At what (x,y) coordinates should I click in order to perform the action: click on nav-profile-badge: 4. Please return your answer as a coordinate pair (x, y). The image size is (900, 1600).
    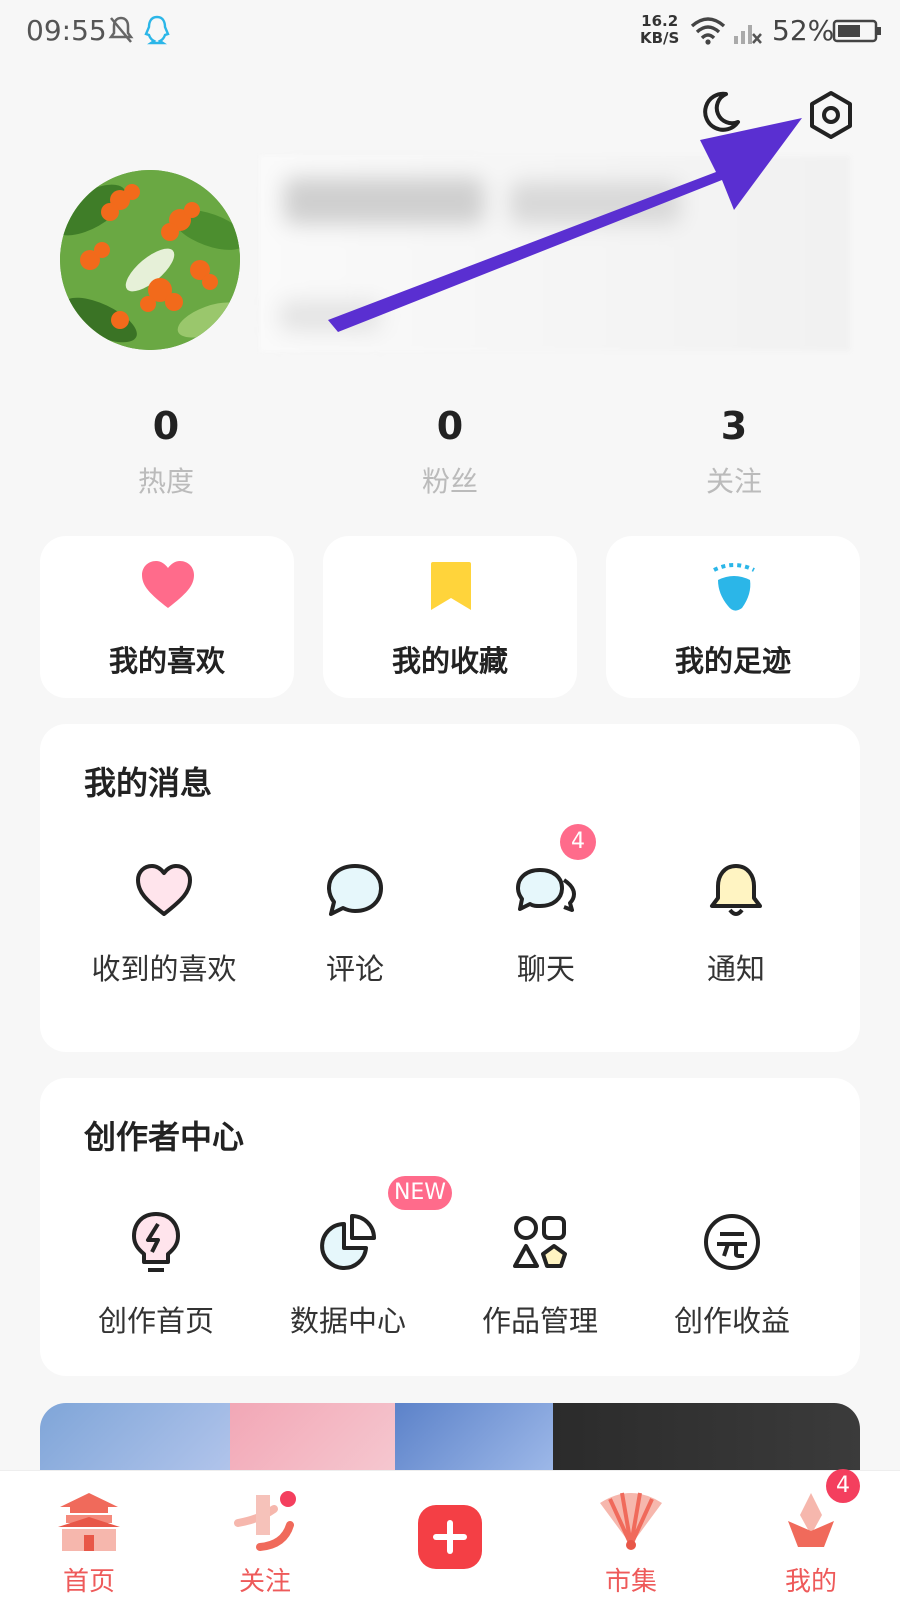
    Looking at the image, I should click on (843, 1486).